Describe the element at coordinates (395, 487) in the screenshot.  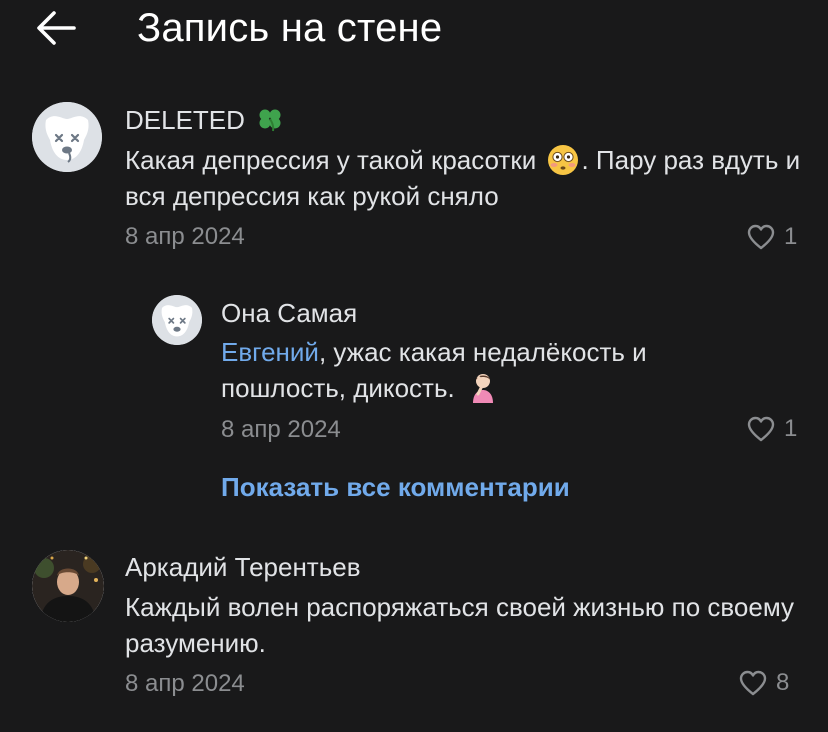
I see `show-all-comments-link: Показать все комментарии` at that location.